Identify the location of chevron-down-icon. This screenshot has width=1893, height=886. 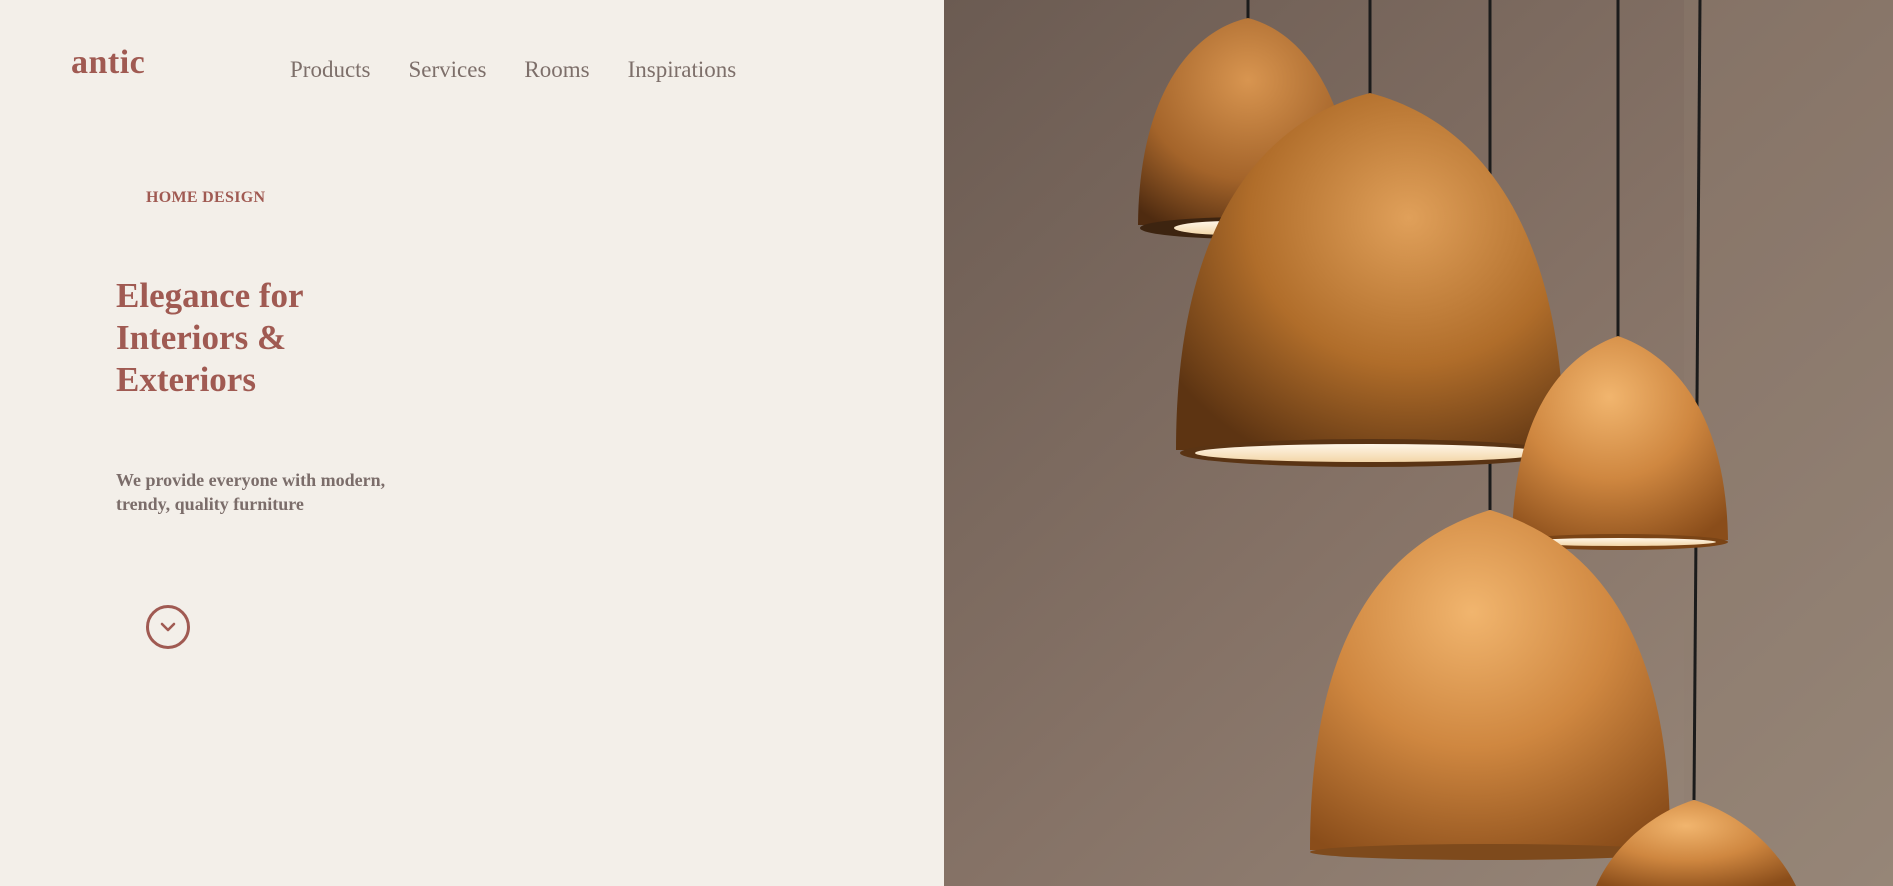
(168, 627).